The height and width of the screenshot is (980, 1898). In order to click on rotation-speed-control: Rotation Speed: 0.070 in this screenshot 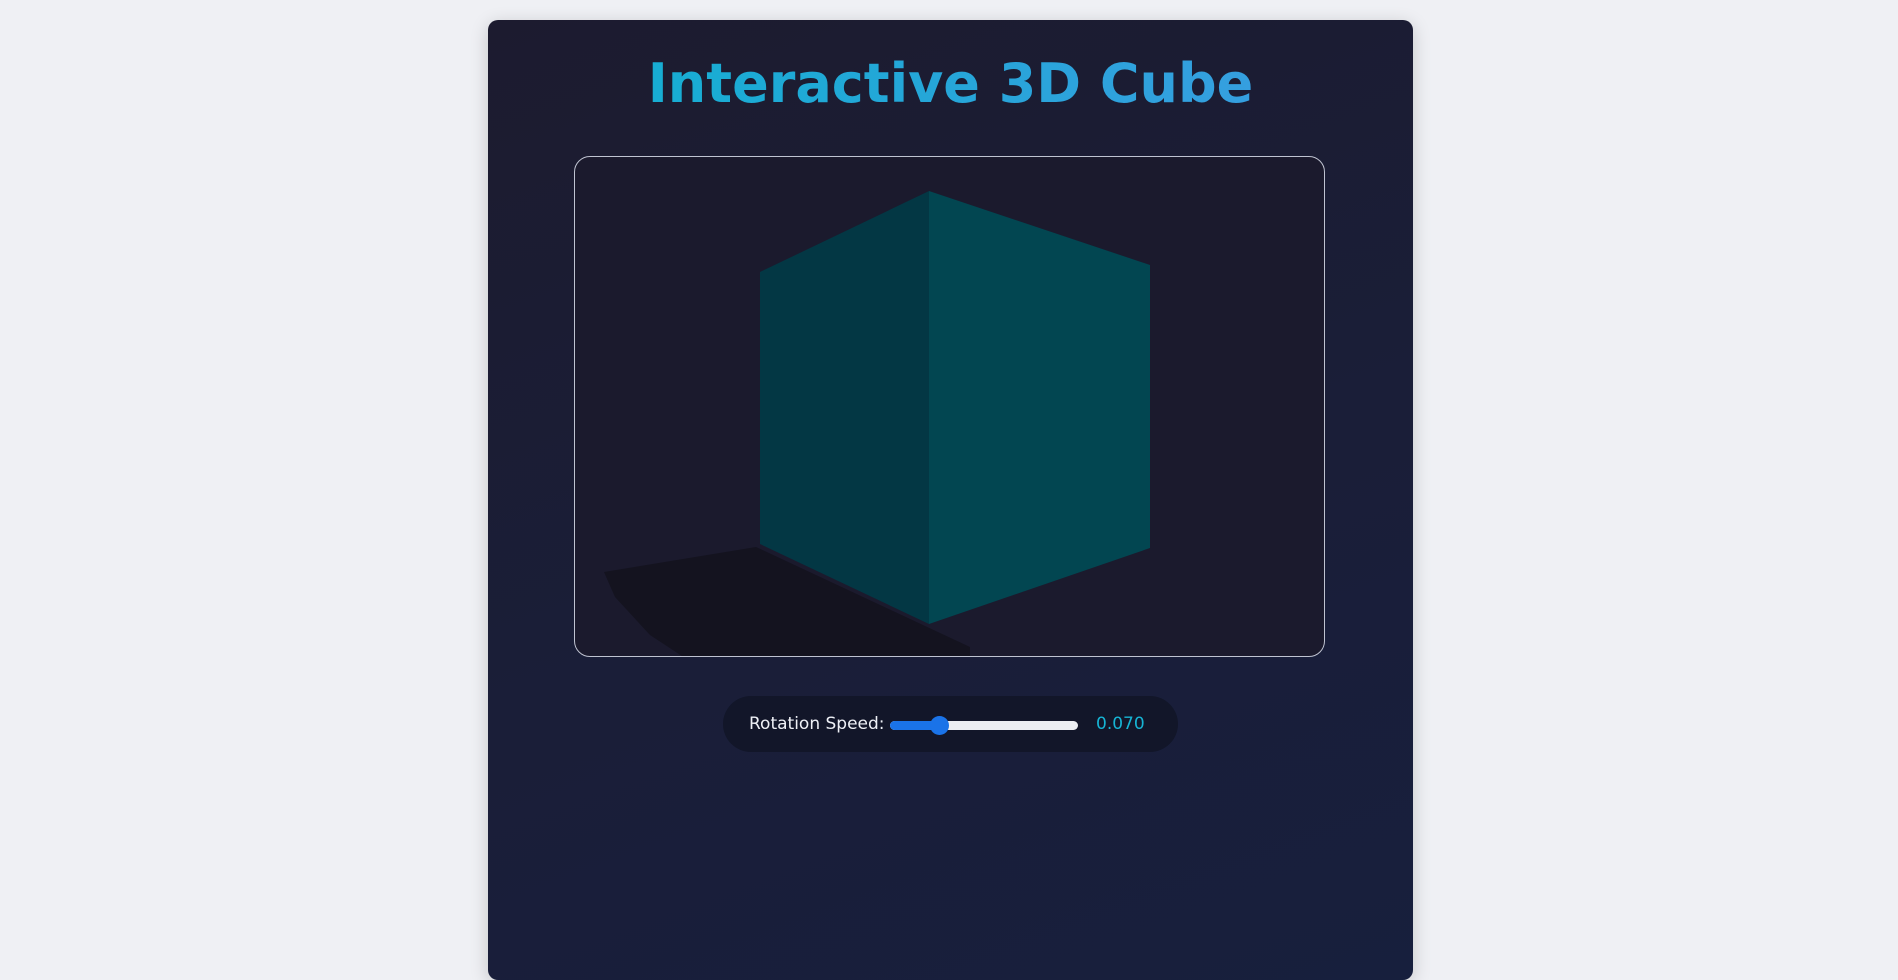, I will do `click(950, 724)`.